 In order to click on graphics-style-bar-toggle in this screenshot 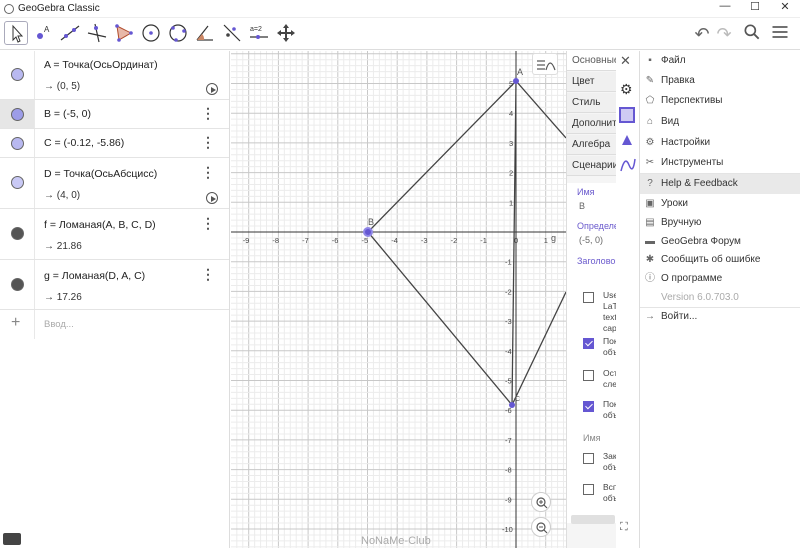, I will do `click(545, 64)`.